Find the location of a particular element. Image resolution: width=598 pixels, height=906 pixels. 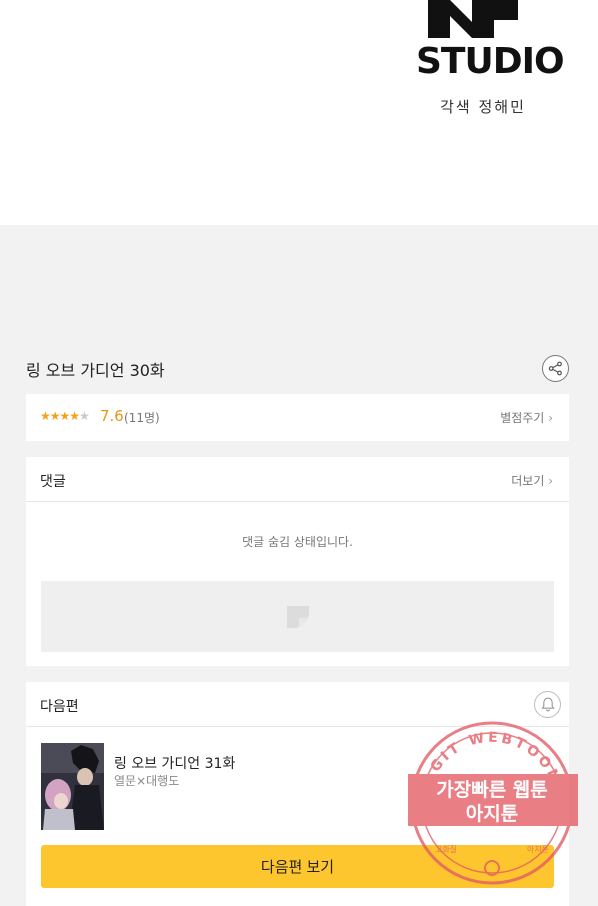

comment-header: 댓글 더보기 › is located at coordinates (297, 479).